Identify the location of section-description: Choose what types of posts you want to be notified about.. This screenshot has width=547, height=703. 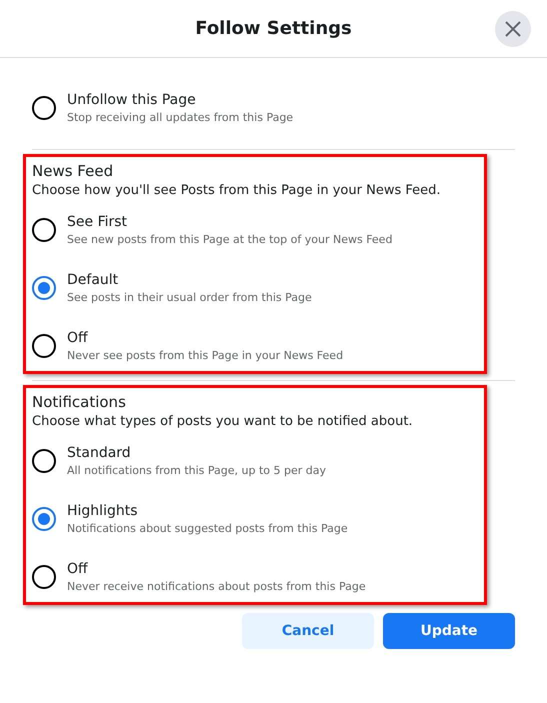
(223, 422).